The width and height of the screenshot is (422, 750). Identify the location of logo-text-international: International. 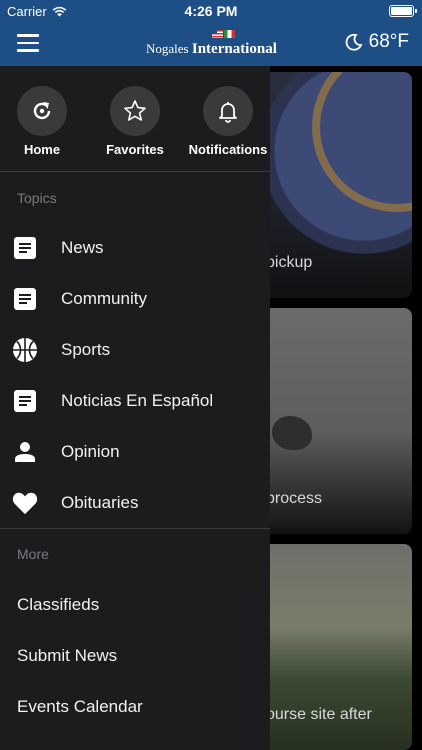
(234, 49).